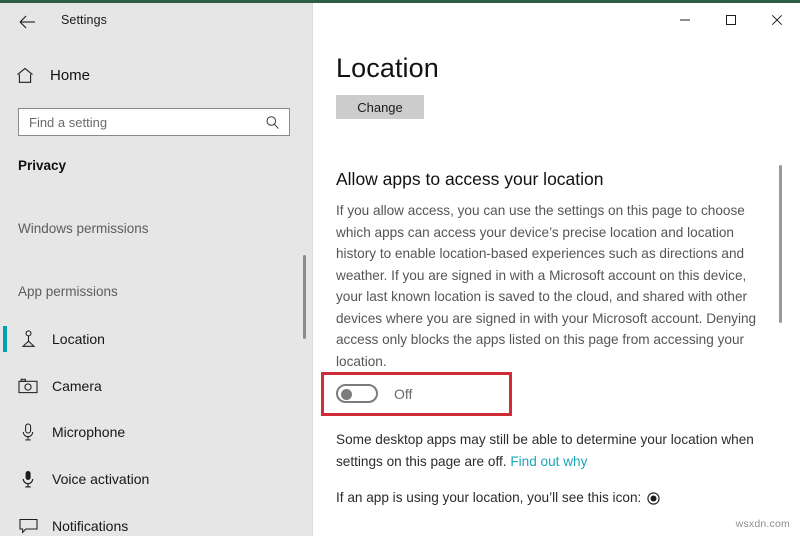 The width and height of the screenshot is (800, 536). I want to click on location-access-toggle-row: Off, so click(374, 393).